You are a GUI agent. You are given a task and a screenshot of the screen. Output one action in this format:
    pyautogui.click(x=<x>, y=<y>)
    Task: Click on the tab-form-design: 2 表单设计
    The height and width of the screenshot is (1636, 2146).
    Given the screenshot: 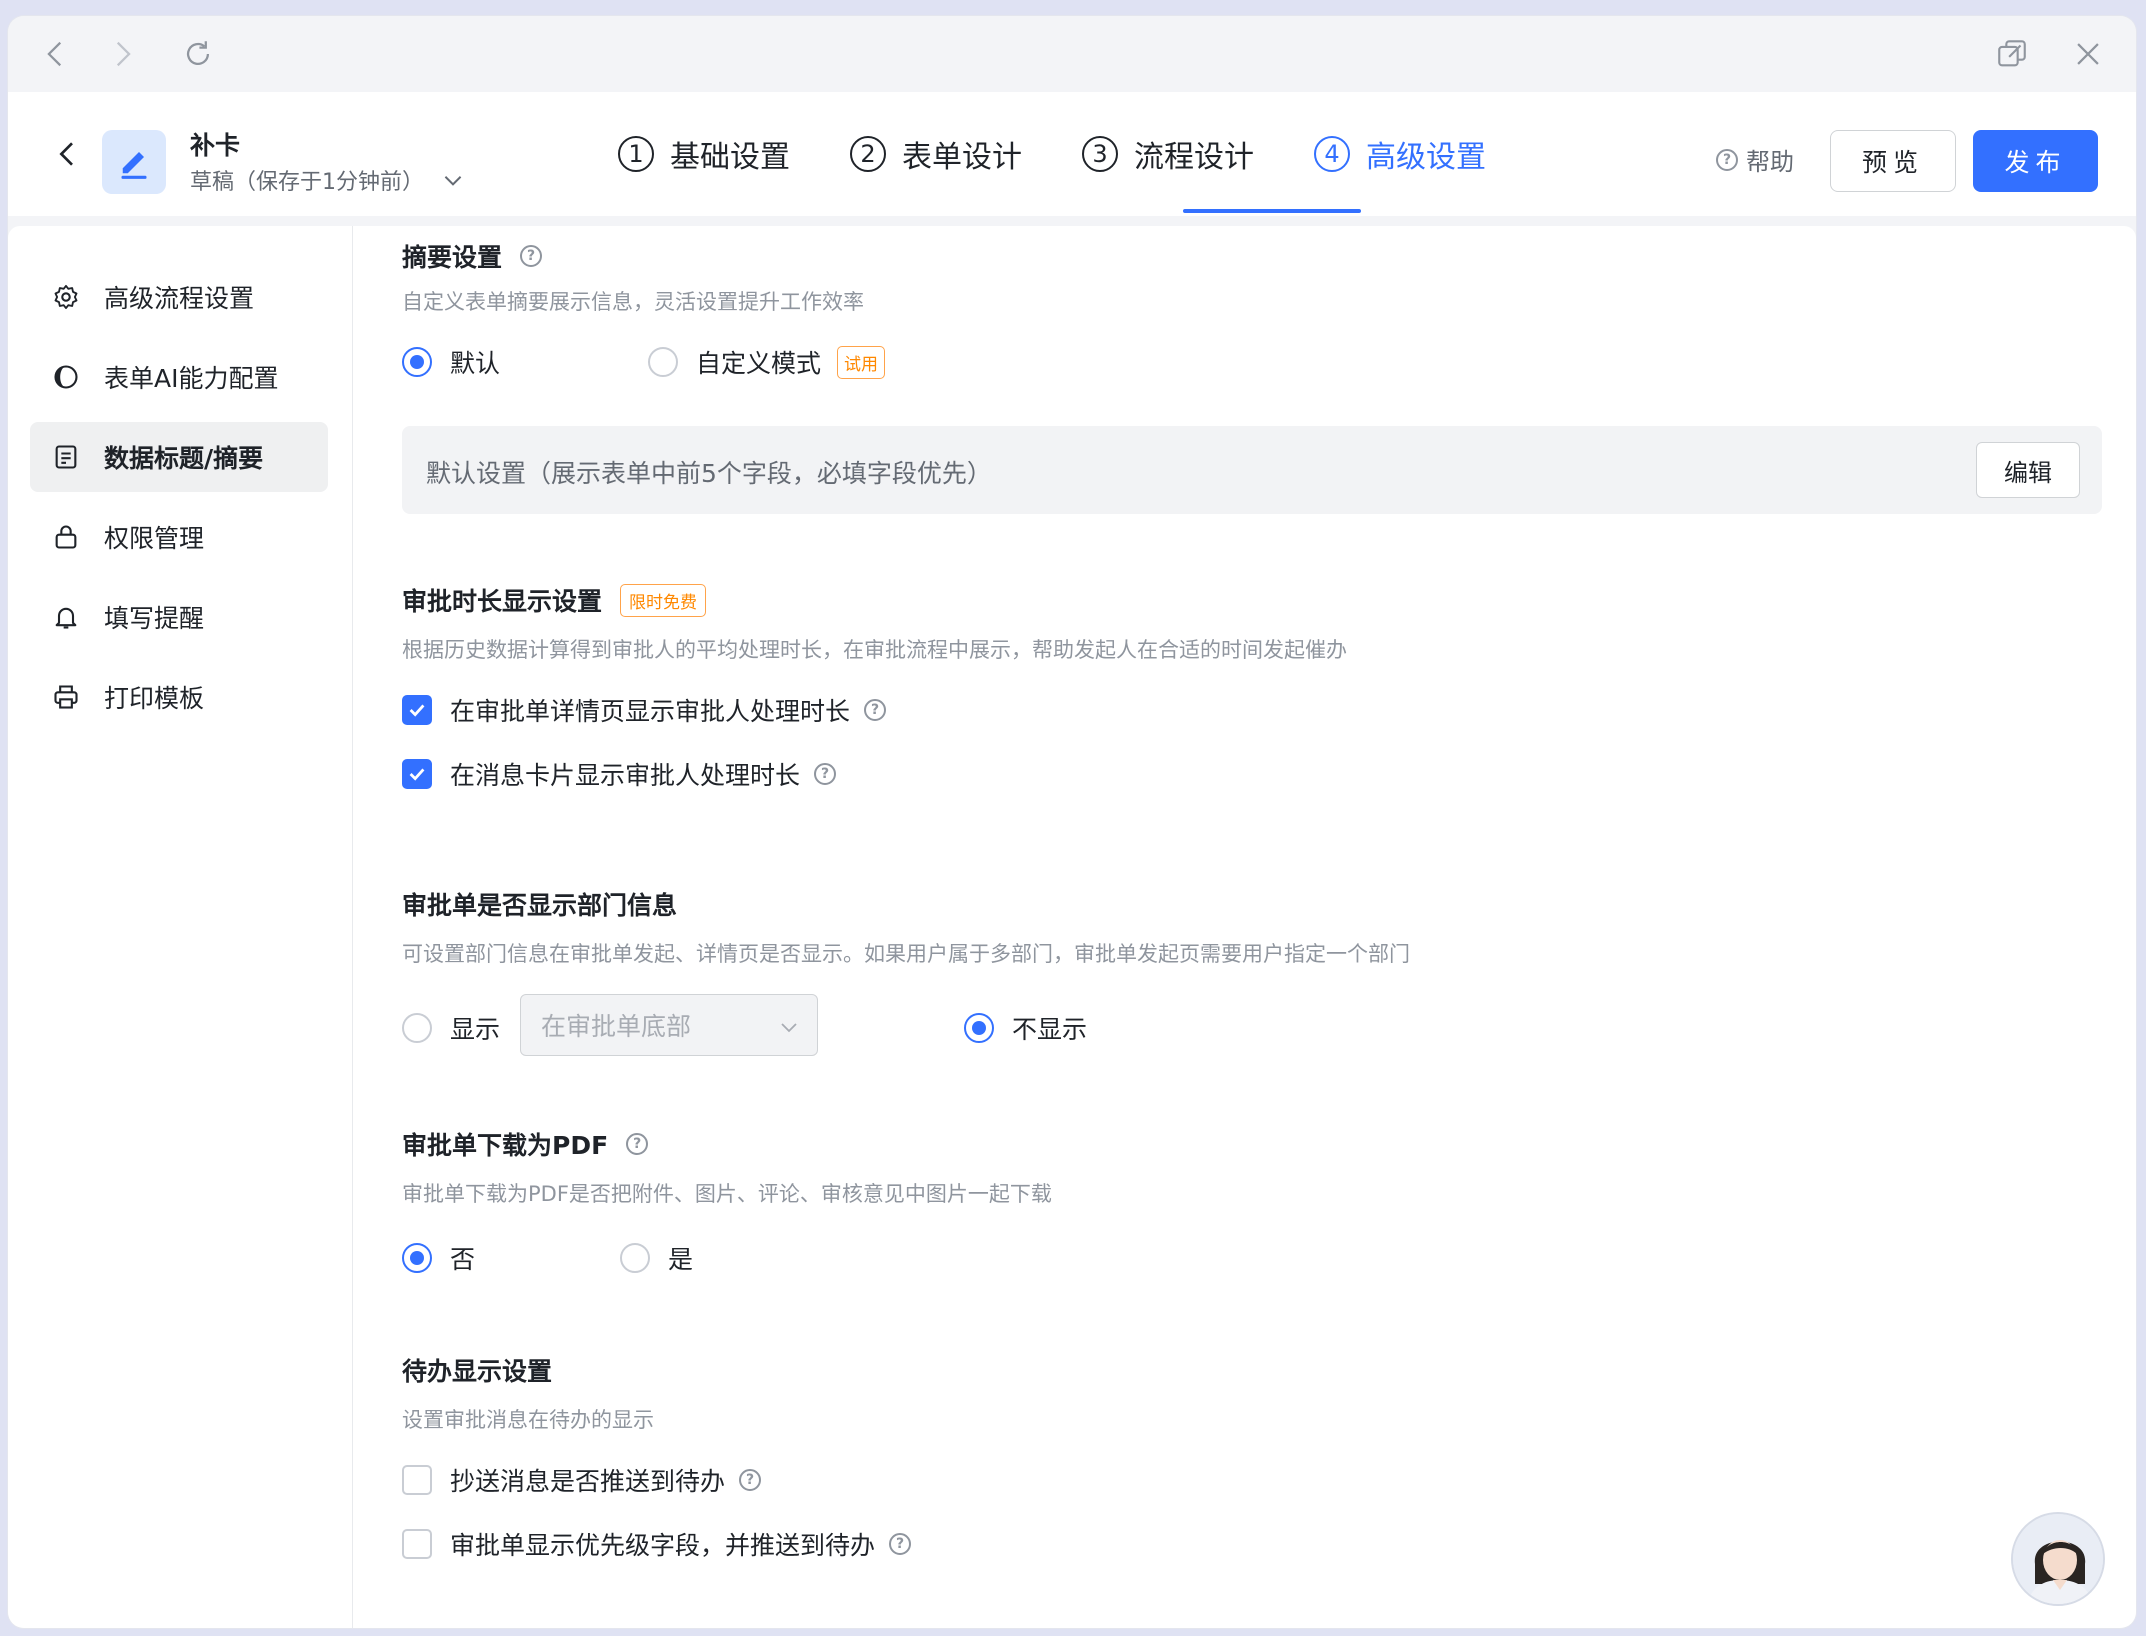 What is the action you would take?
    pyautogui.click(x=936, y=154)
    